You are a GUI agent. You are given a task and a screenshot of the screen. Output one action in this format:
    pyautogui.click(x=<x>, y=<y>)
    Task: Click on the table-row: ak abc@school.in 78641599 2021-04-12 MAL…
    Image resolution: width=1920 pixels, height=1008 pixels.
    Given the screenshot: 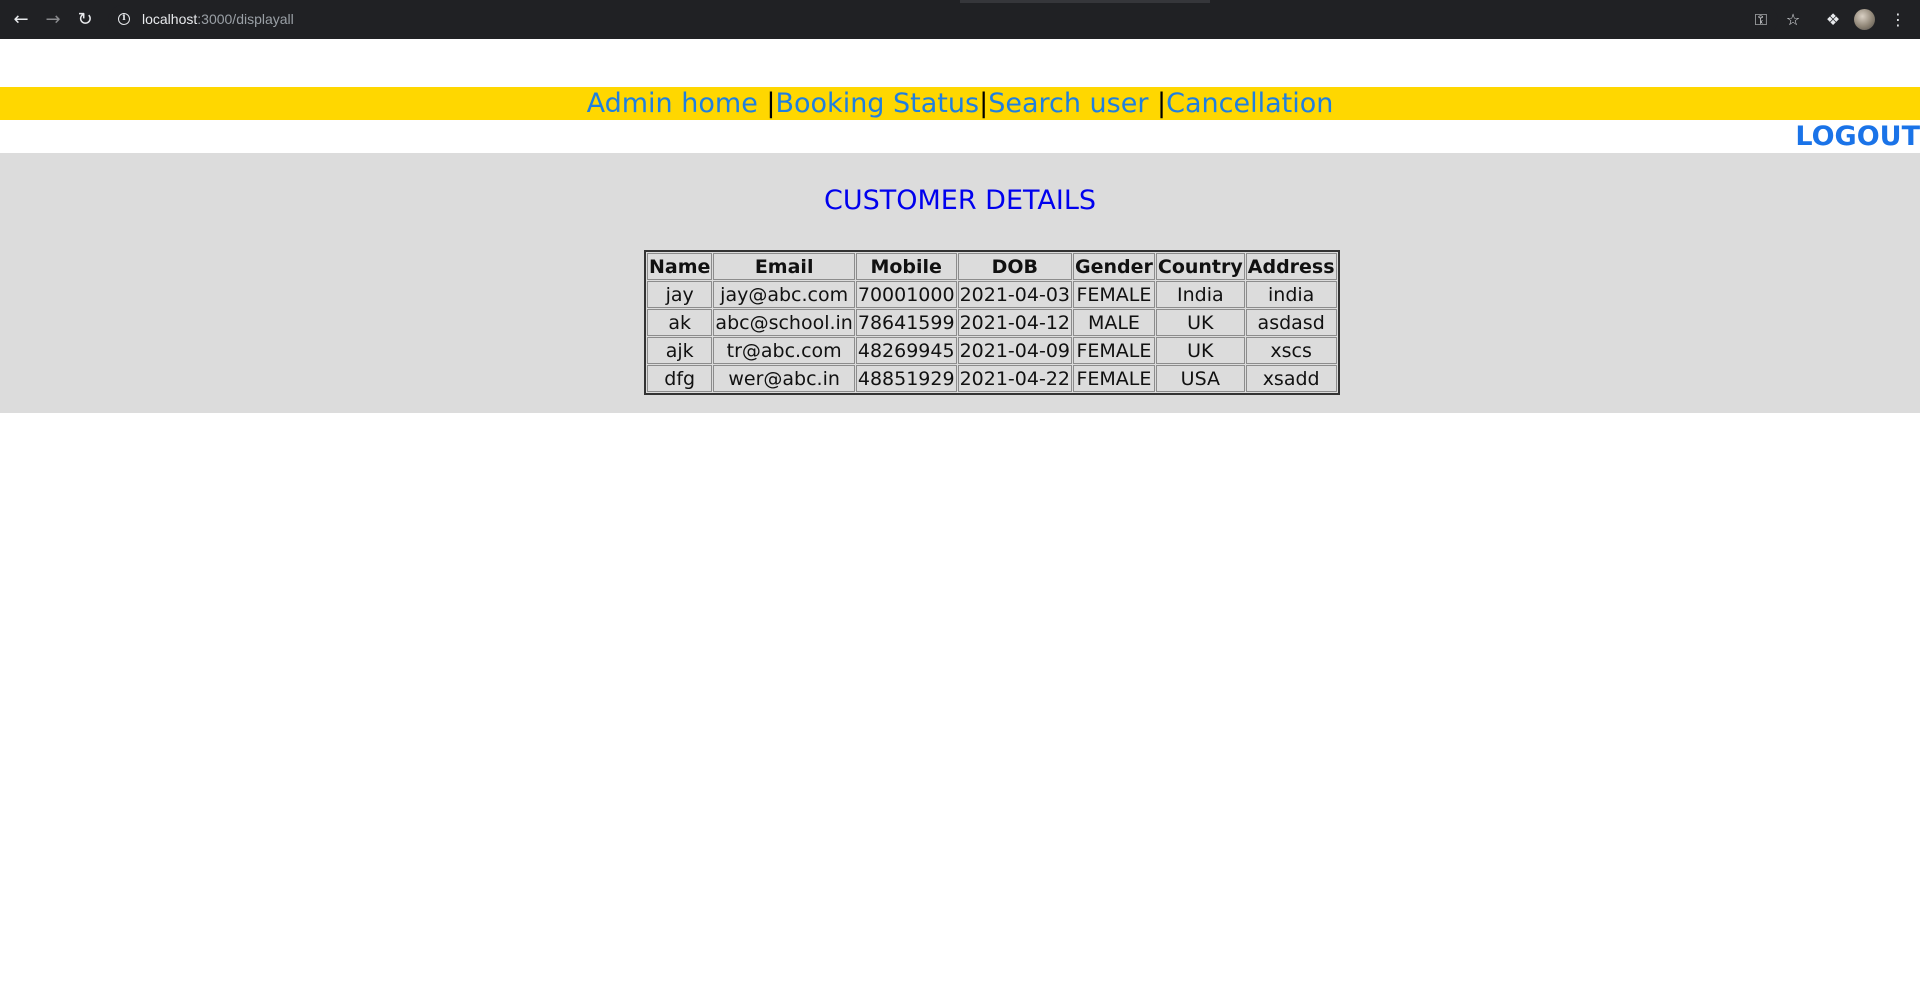 What is the action you would take?
    pyautogui.click(x=992, y=322)
    